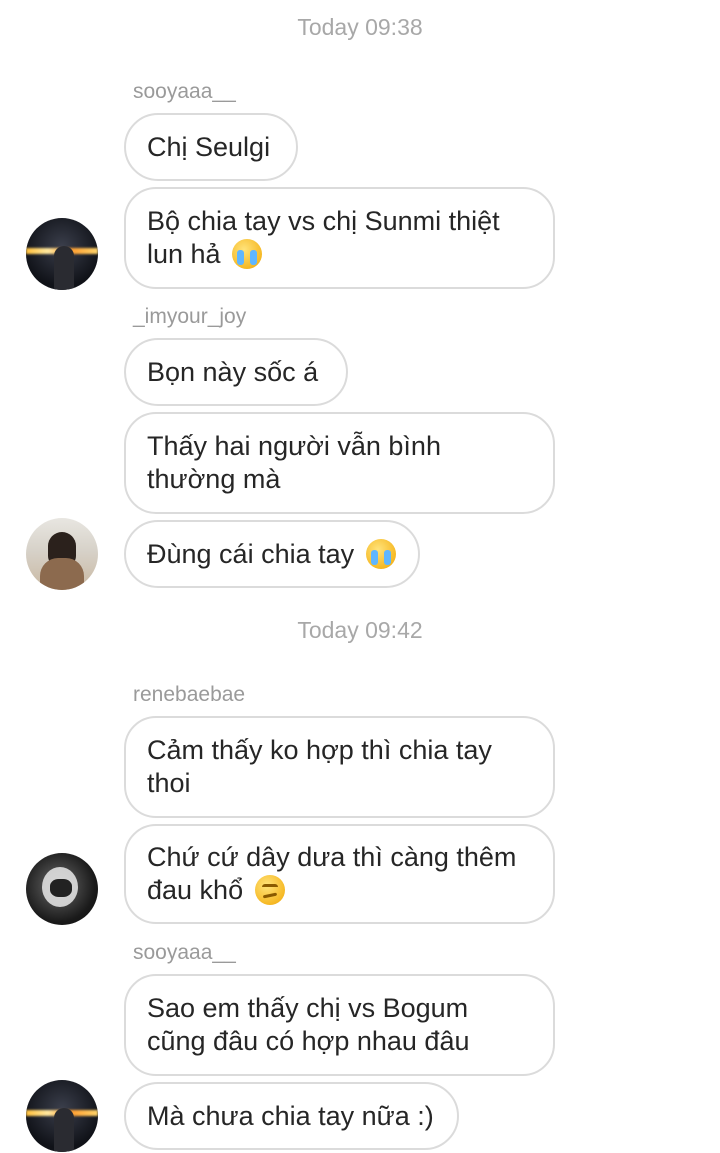  Describe the element at coordinates (214, 479) in the screenshot. I see `message-text-line2: thường mà` at that location.